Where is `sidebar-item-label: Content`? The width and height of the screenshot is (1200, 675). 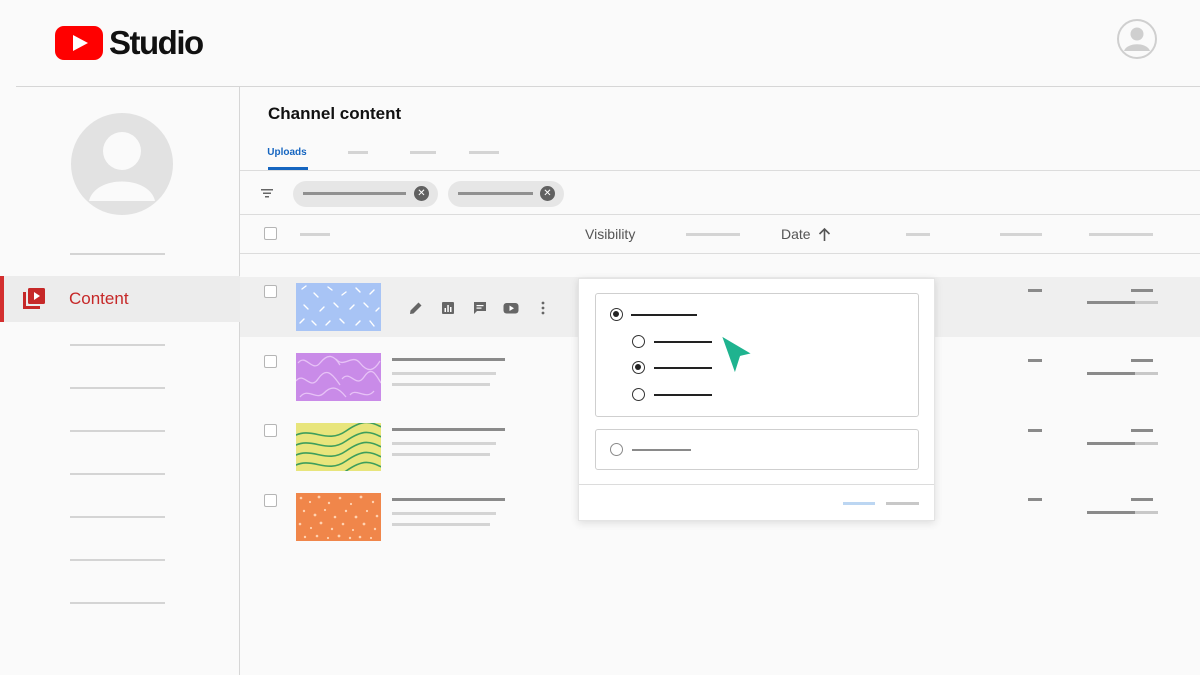
sidebar-item-label: Content is located at coordinates (99, 298).